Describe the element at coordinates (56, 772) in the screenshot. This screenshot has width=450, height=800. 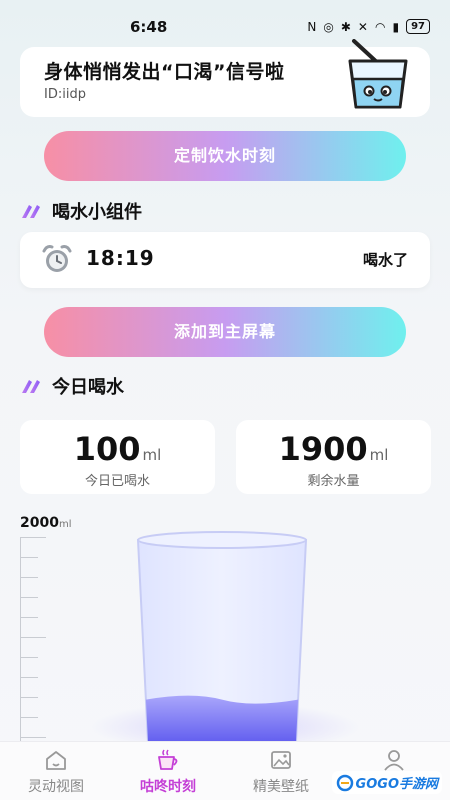
I see `tab-dynamic-view: 灵动视图` at that location.